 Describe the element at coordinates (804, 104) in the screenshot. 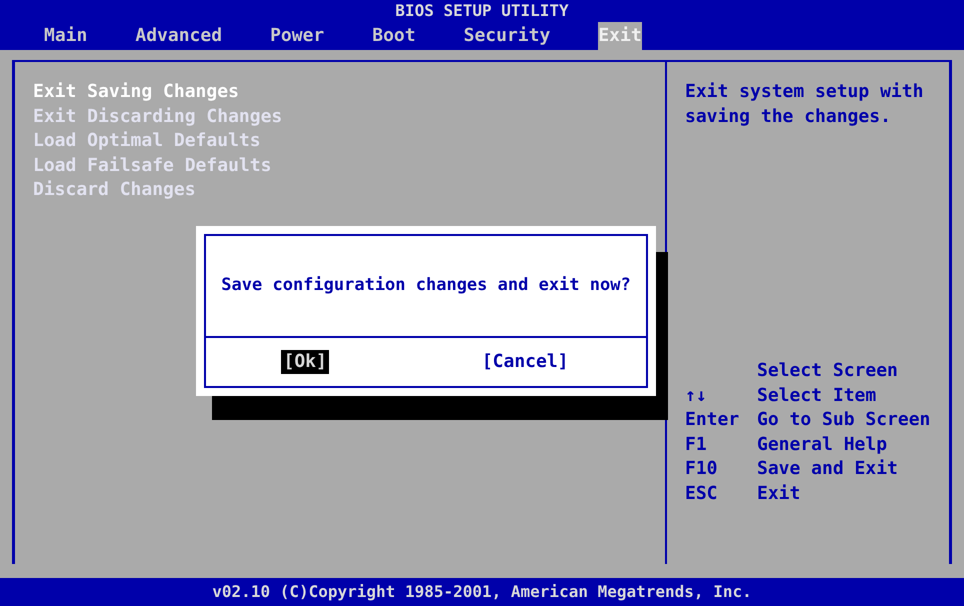

I see `help-text: Exit system setup with saving the changes.` at that location.